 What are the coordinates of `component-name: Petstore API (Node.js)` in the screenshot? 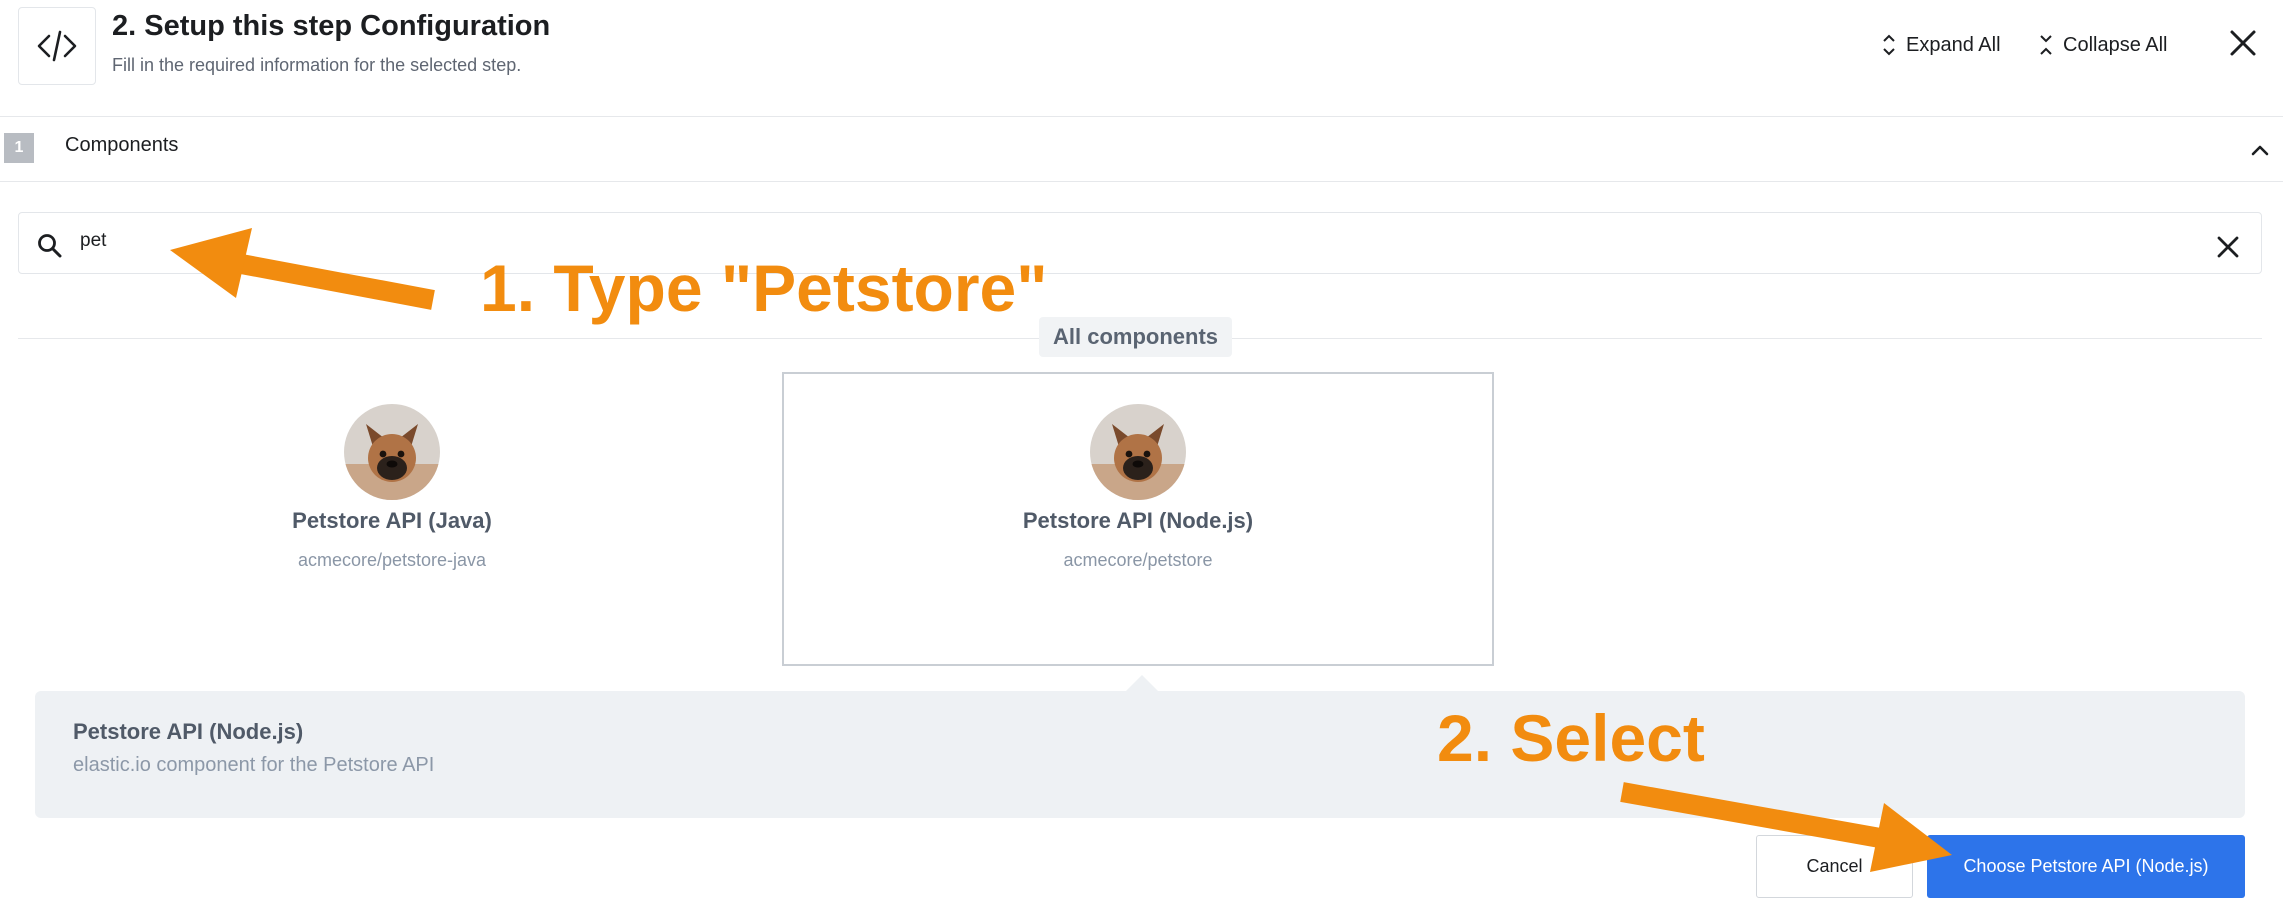 It's located at (1138, 520).